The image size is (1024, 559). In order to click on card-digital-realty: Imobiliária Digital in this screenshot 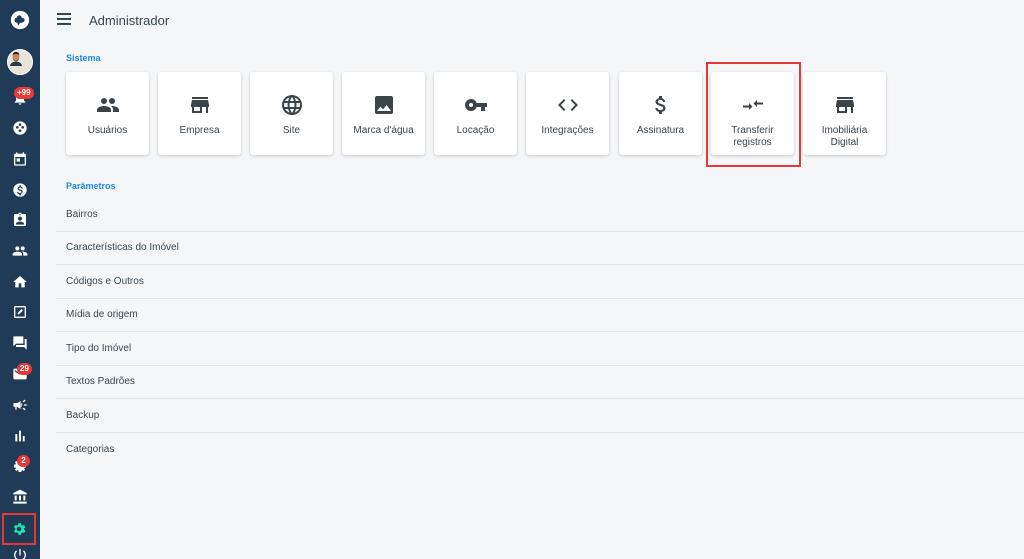, I will do `click(844, 113)`.